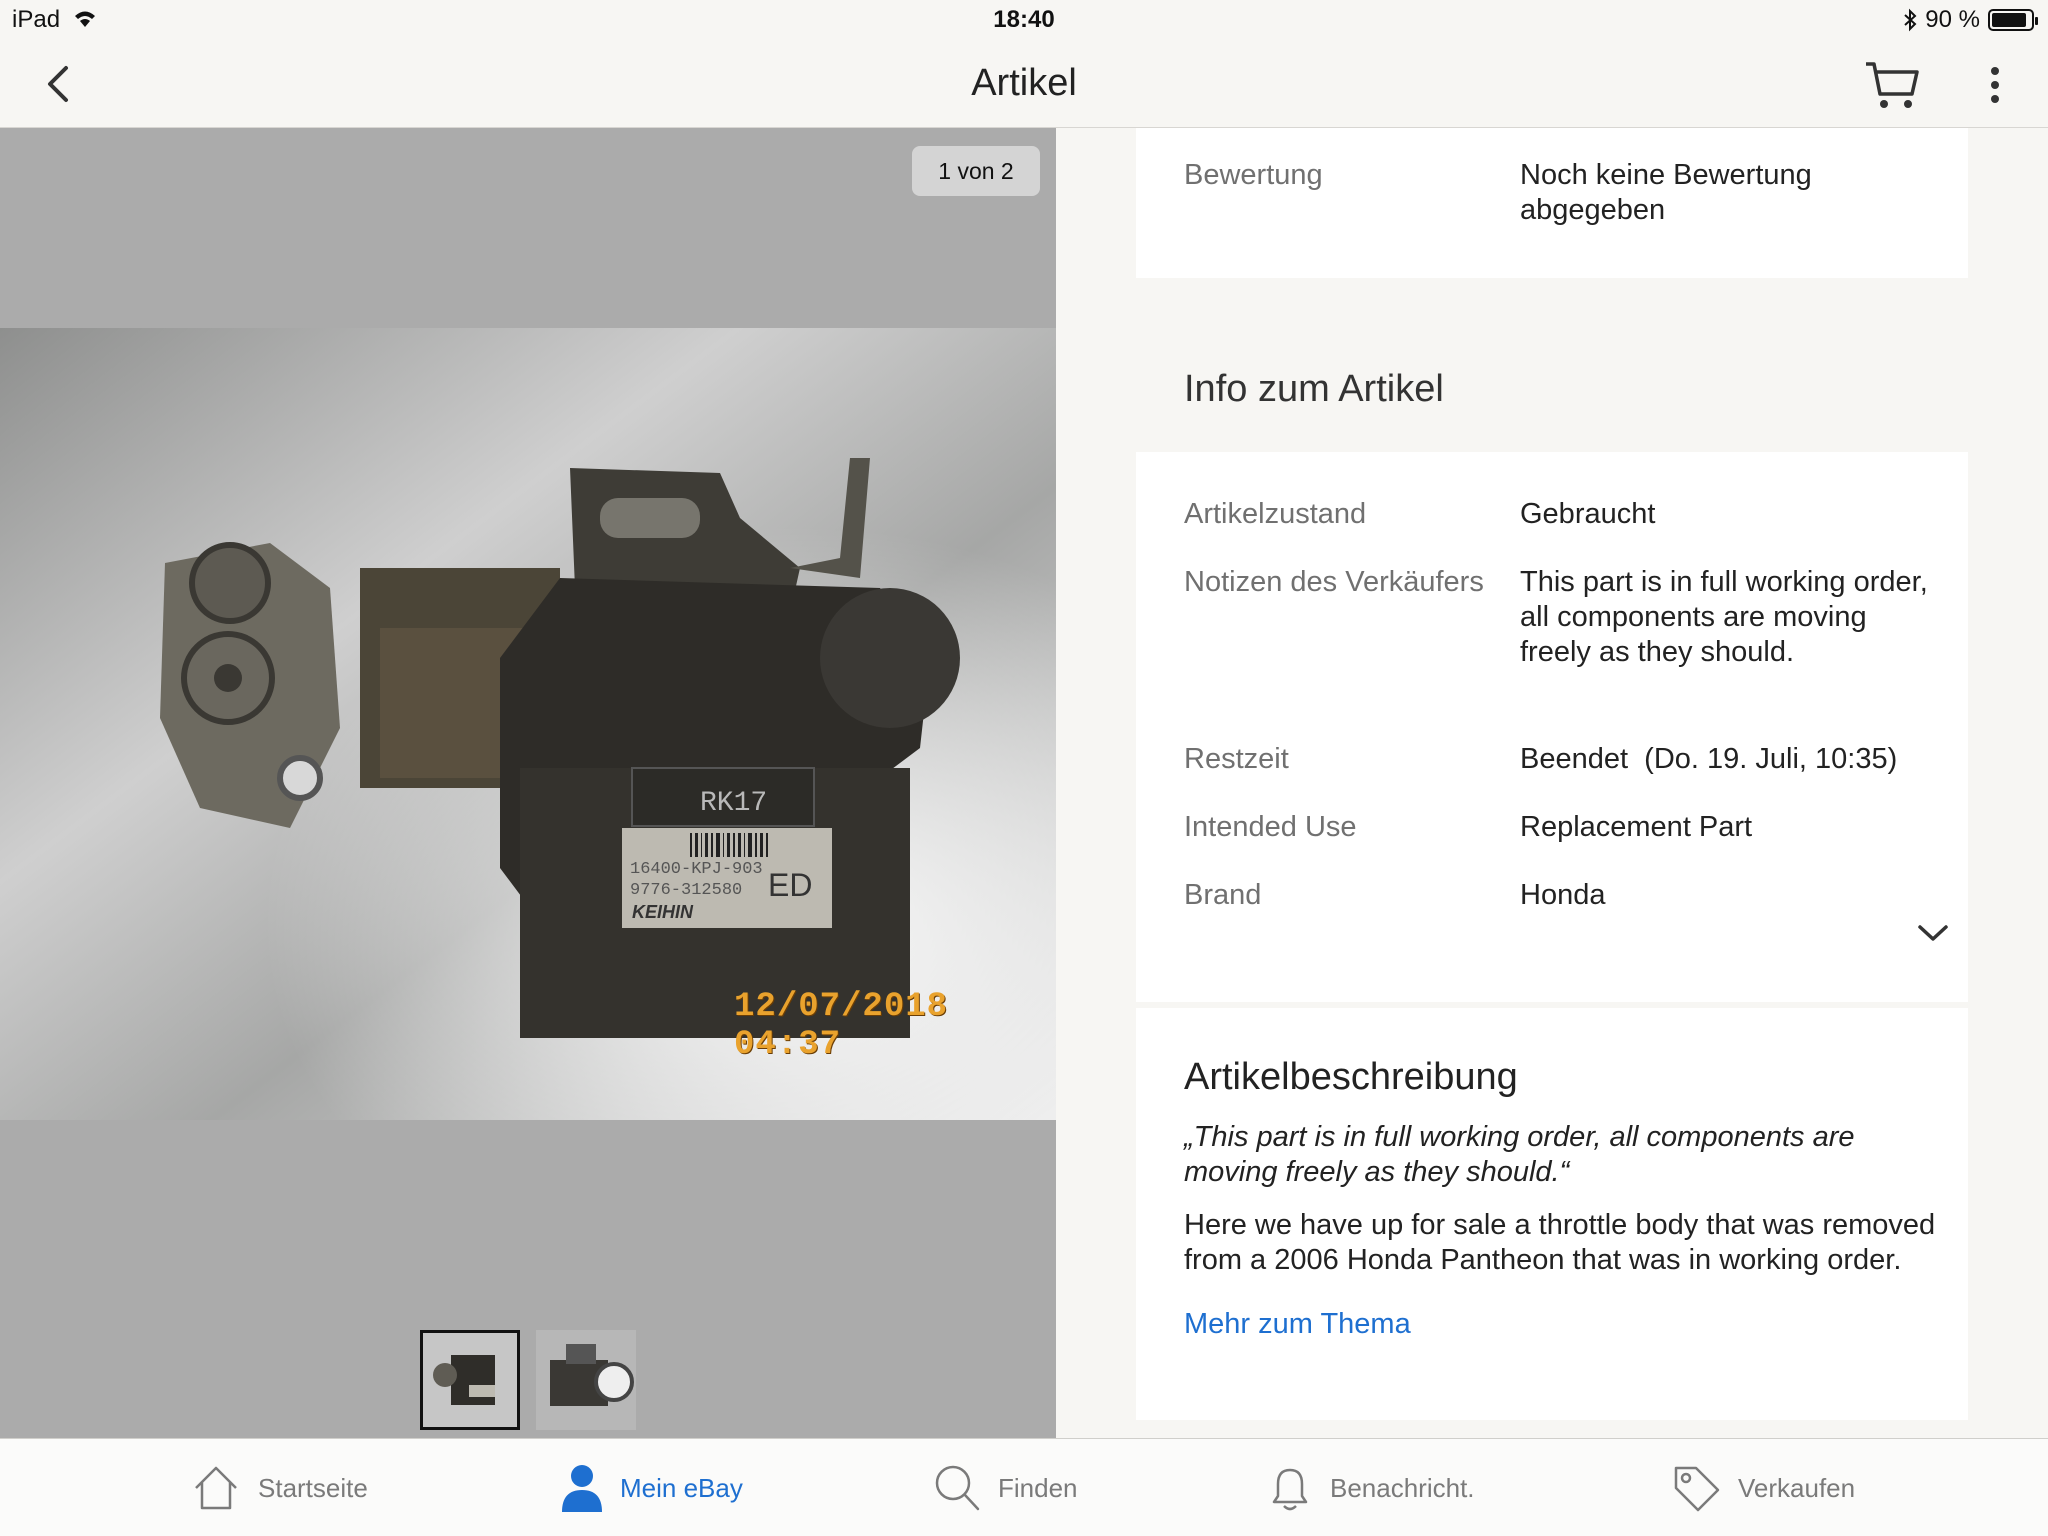  What do you see at coordinates (313, 1487) in the screenshot?
I see `tab-label: Startseite` at bounding box center [313, 1487].